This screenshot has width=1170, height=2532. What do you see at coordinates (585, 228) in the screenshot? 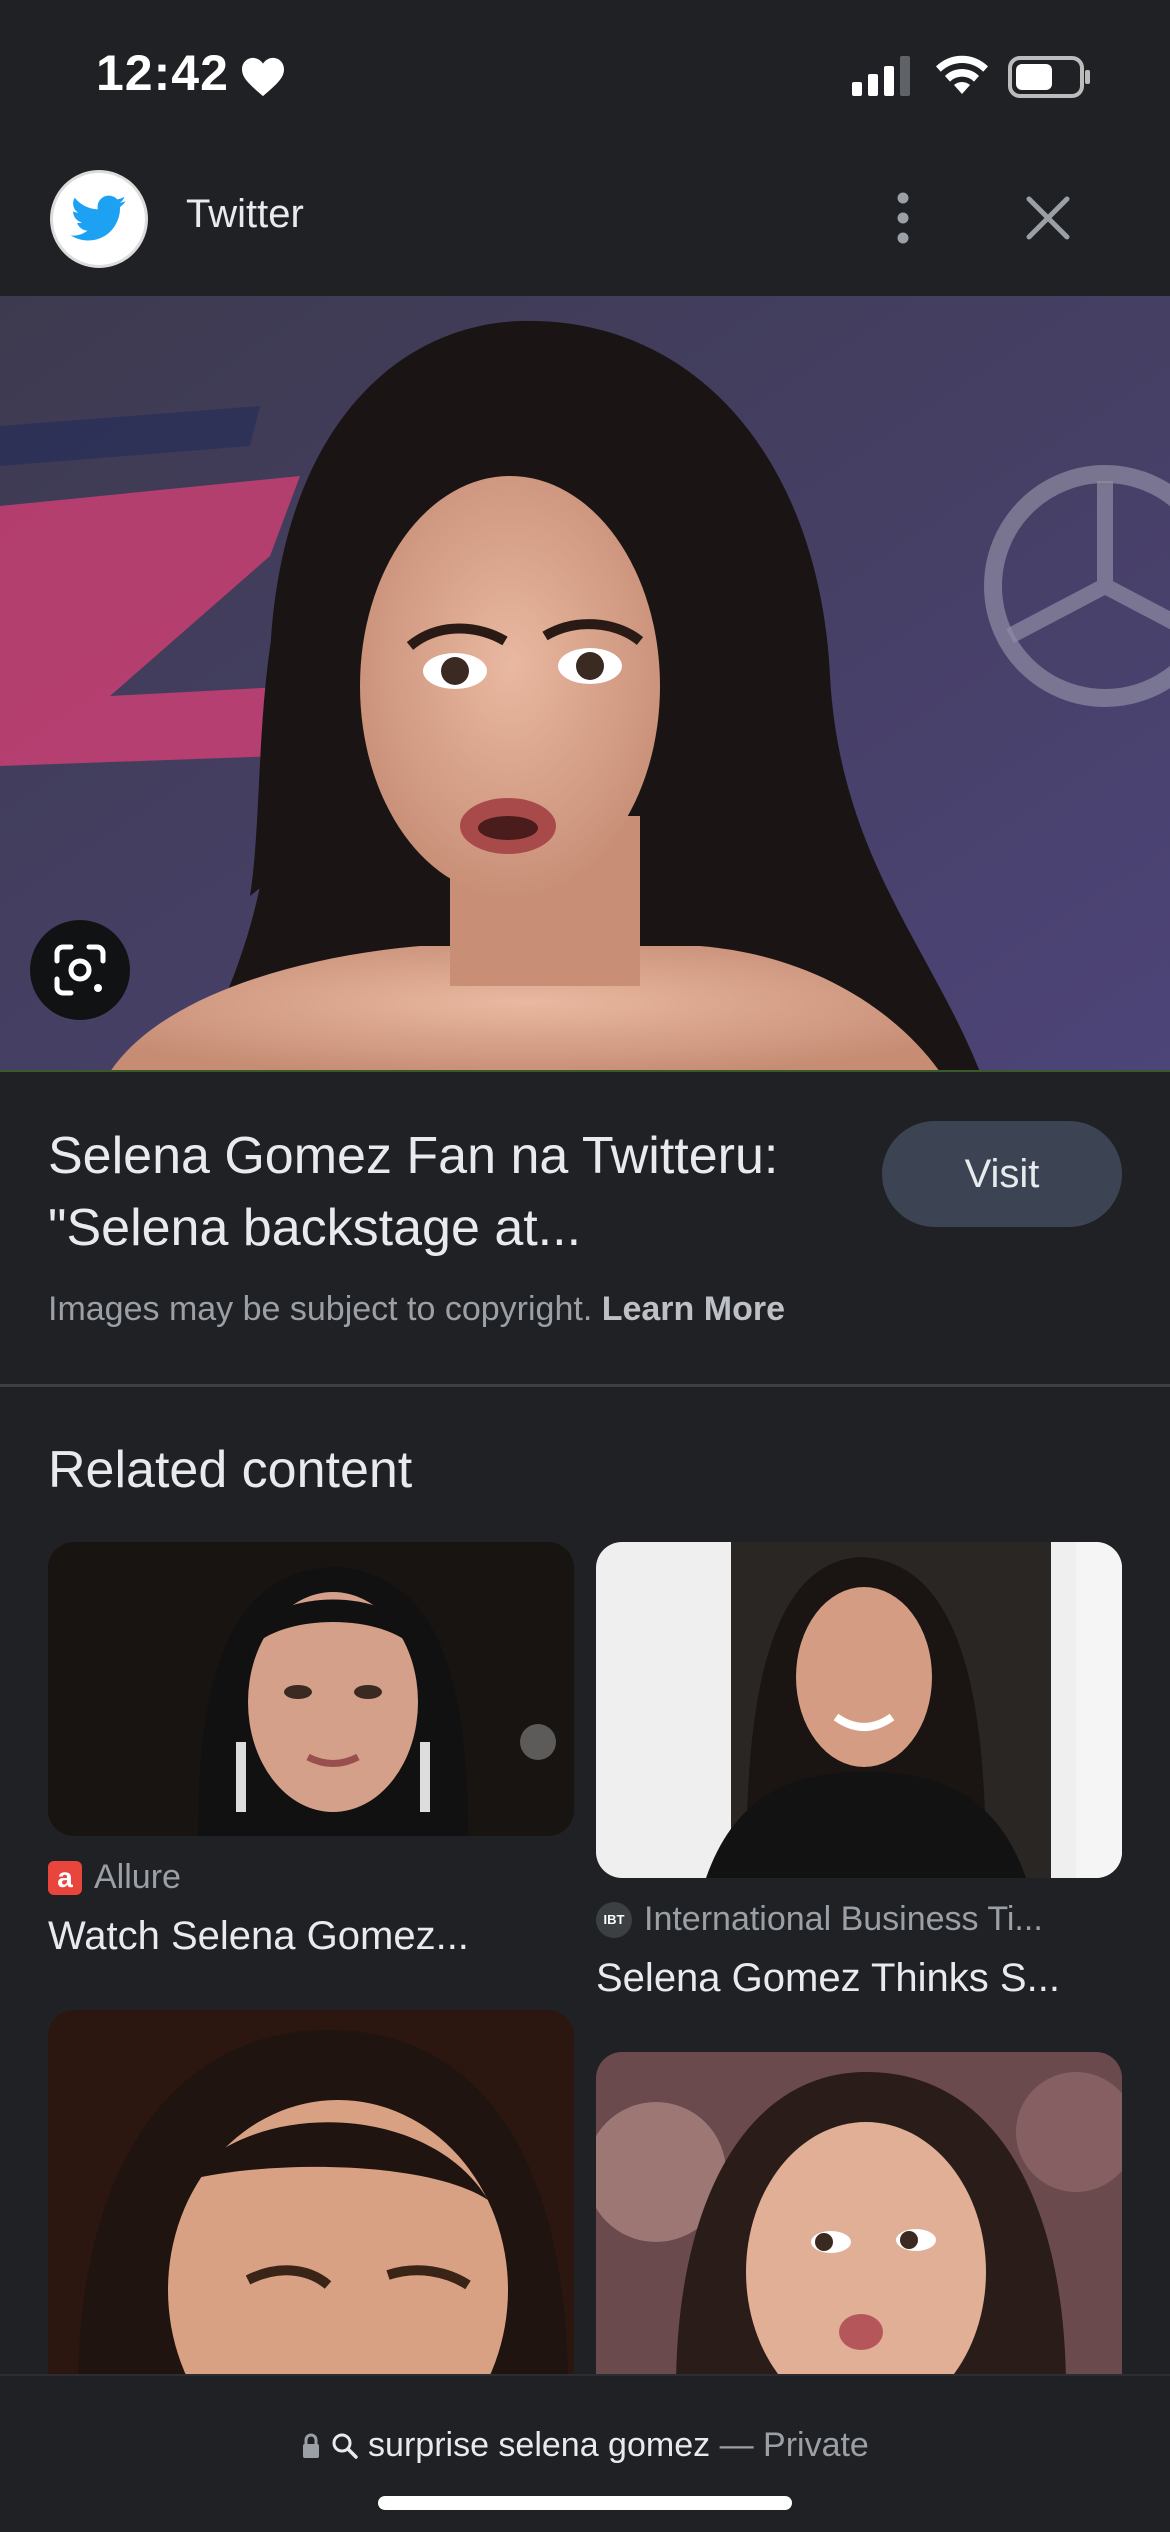
I see `image-viewer-header: Twitter` at bounding box center [585, 228].